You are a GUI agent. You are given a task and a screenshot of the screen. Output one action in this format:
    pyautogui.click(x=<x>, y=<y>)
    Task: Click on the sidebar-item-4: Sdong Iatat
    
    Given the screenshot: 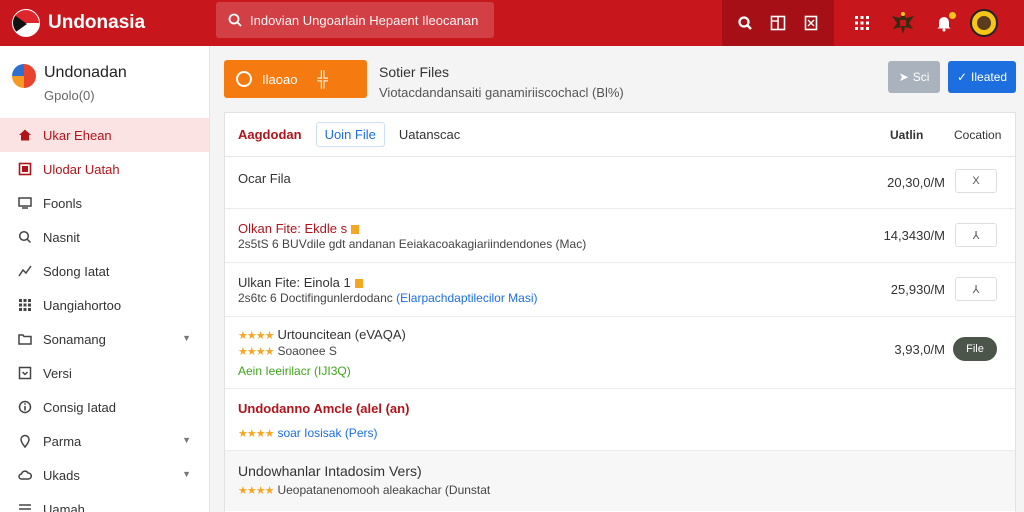 What is the action you would take?
    pyautogui.click(x=104, y=271)
    